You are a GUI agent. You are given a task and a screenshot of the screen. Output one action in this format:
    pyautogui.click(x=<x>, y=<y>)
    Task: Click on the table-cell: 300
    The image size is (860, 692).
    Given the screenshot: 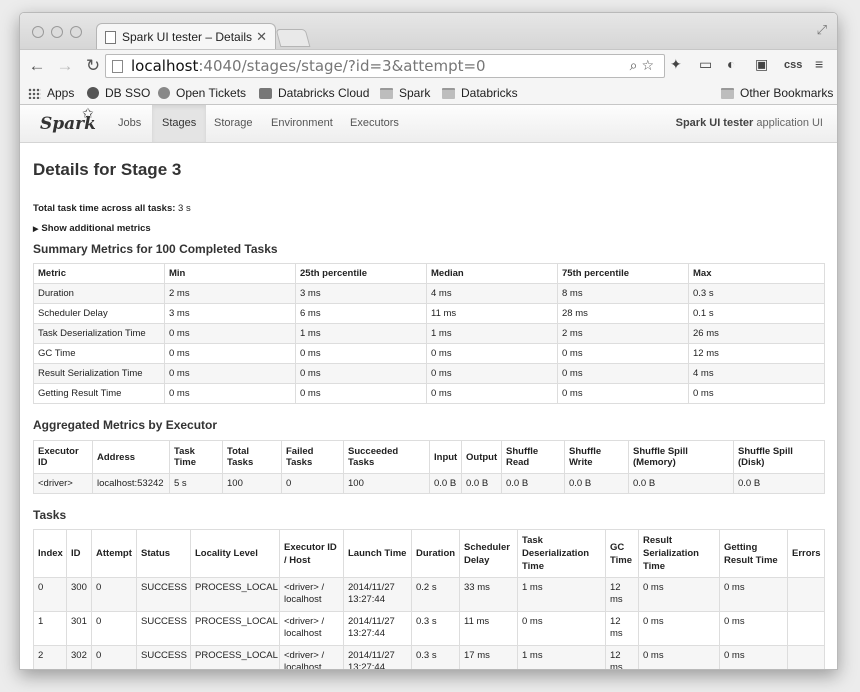 What is the action you would take?
    pyautogui.click(x=79, y=594)
    